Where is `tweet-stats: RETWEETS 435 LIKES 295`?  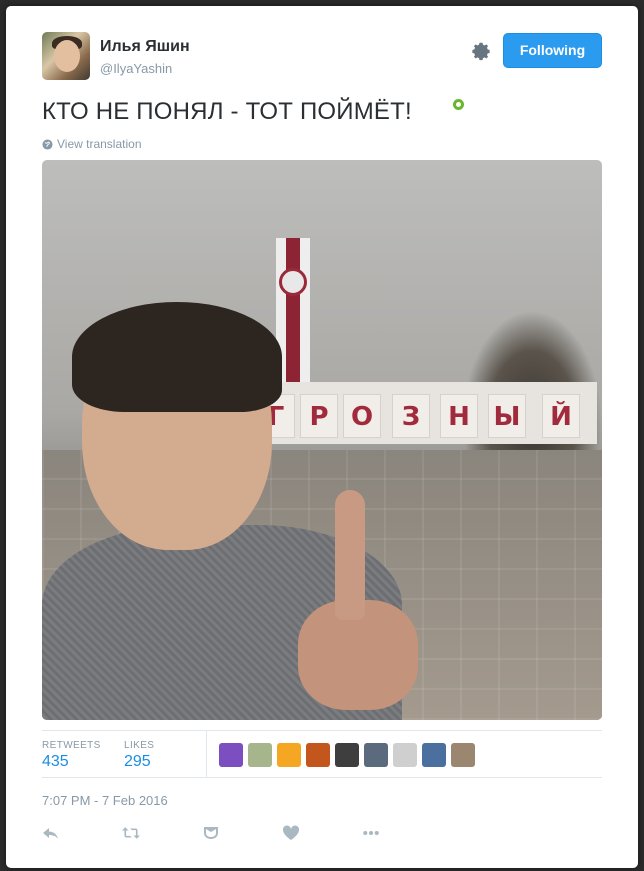 tweet-stats: RETWEETS 435 LIKES 295 is located at coordinates (322, 754).